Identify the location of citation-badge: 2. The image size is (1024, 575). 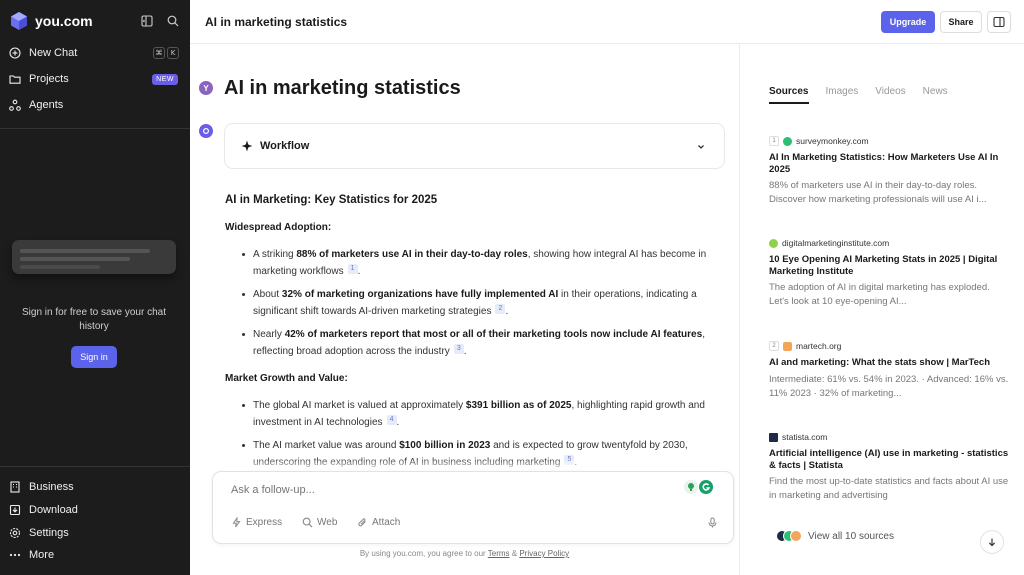
(500, 309).